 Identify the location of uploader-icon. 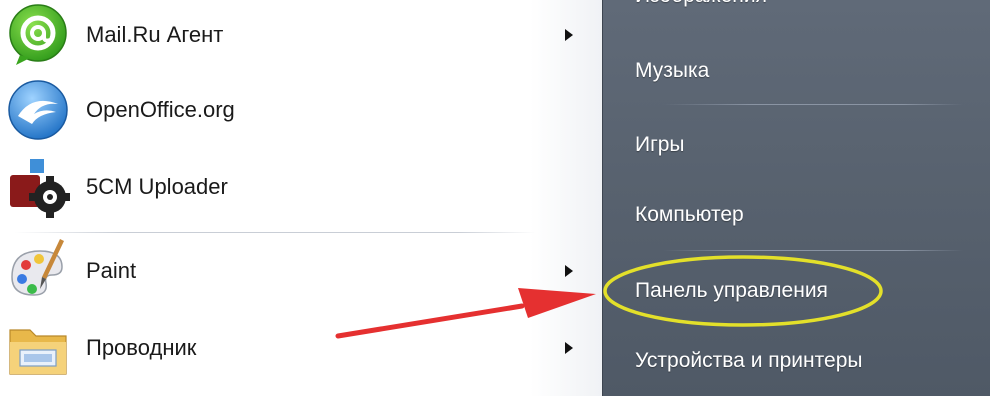
(38, 187).